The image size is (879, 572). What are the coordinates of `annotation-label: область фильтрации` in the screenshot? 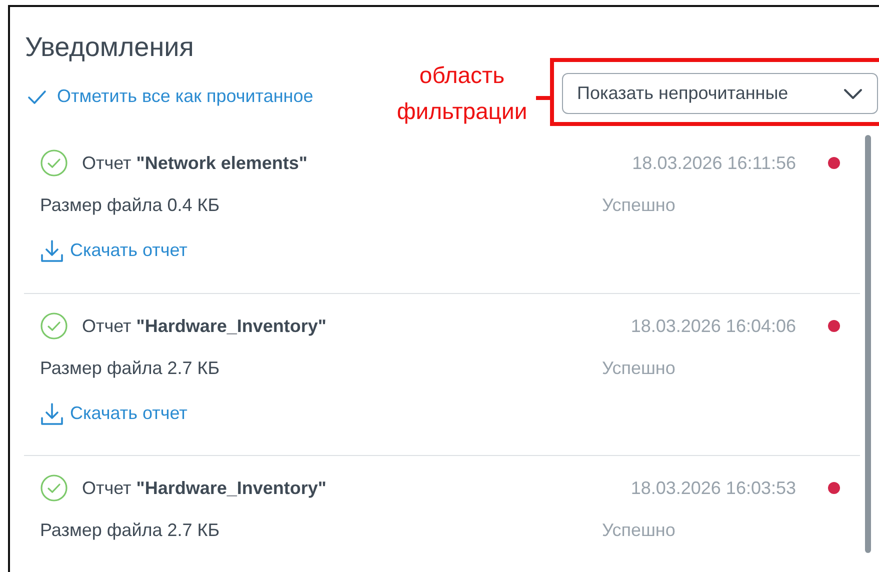 It's located at (462, 93).